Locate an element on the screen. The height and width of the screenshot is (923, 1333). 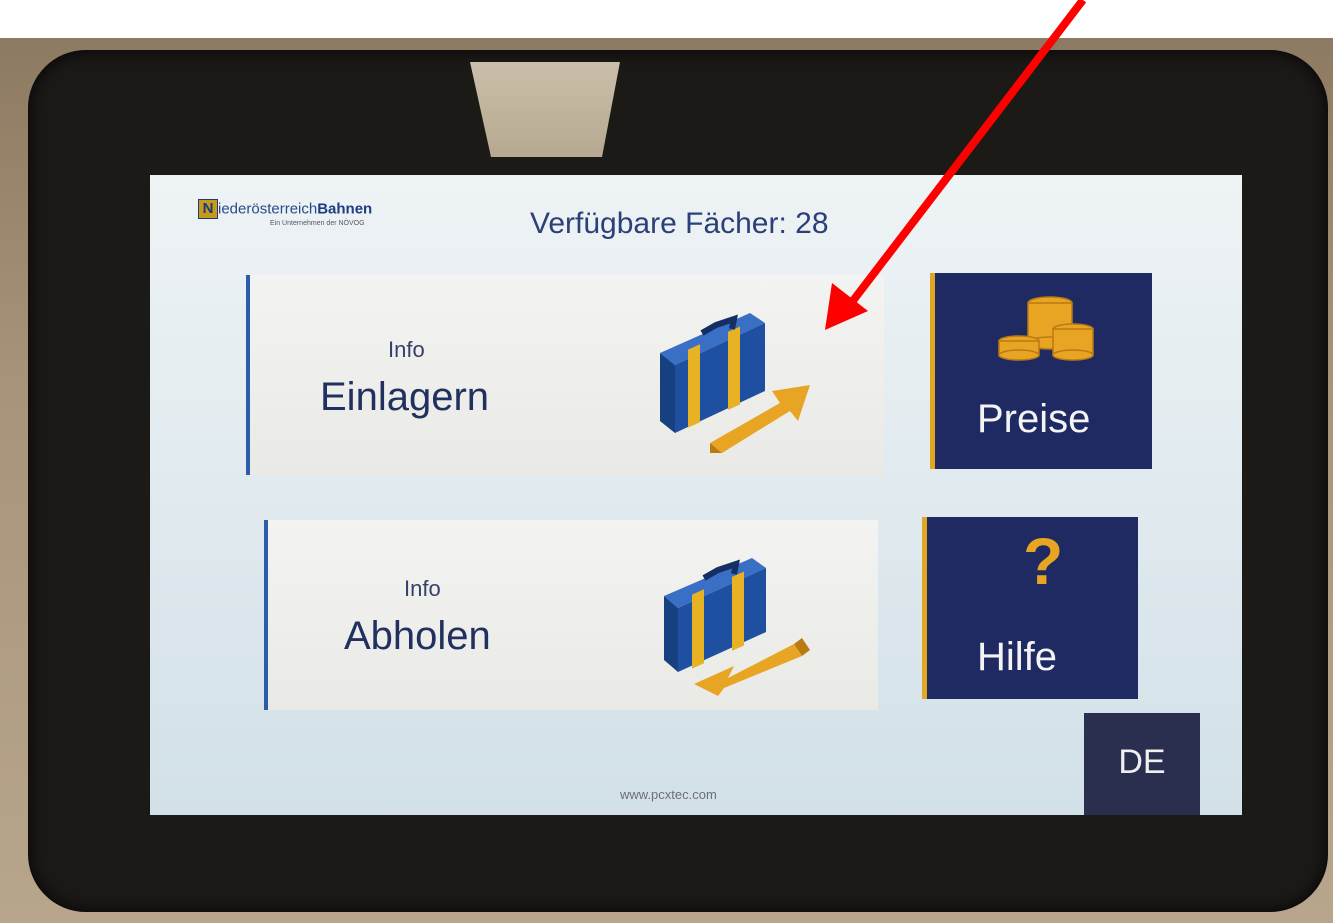
available-lockers-title: Verfügbare Fächer: 28 is located at coordinates (679, 223).